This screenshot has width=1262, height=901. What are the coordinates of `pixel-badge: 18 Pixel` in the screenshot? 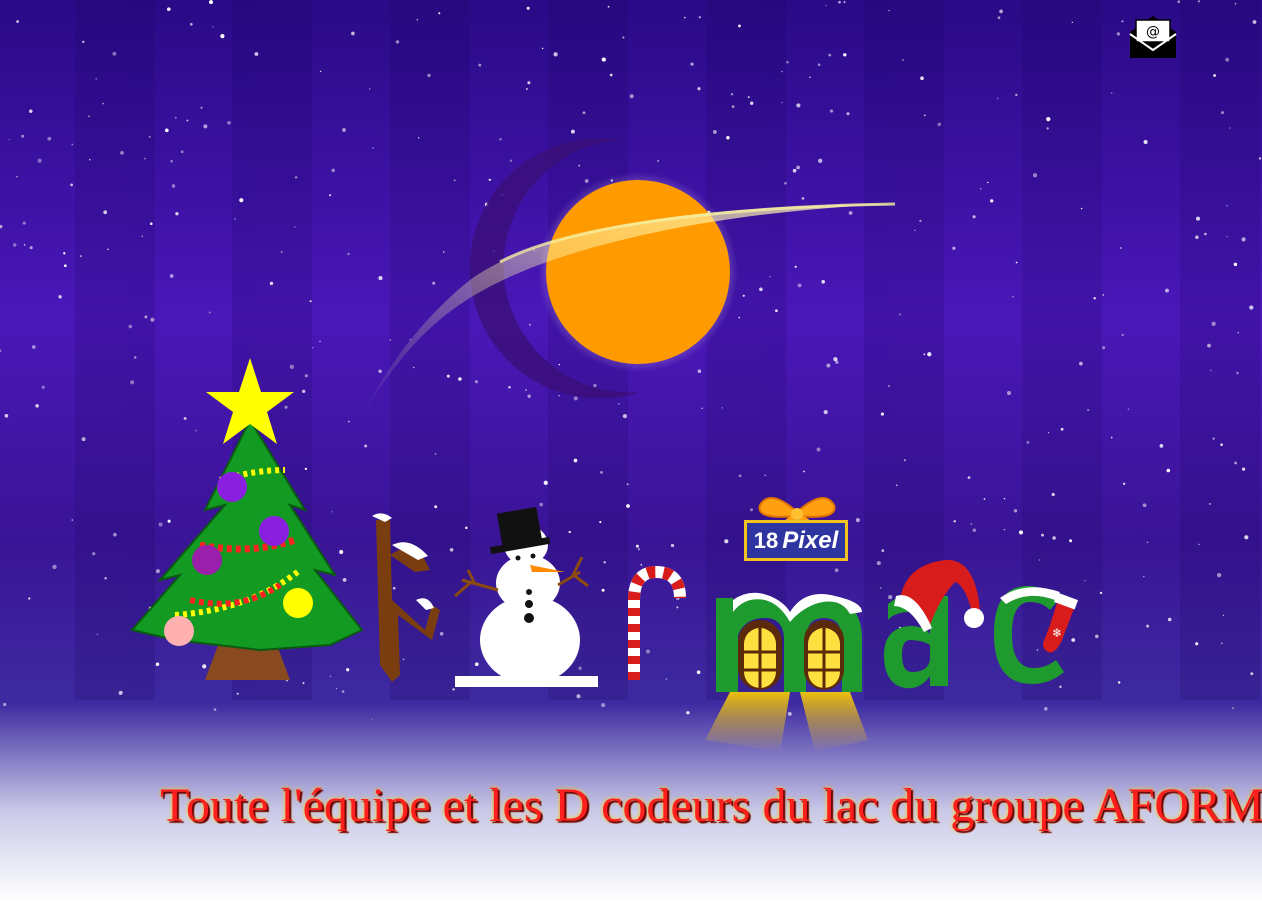 It's located at (796, 540).